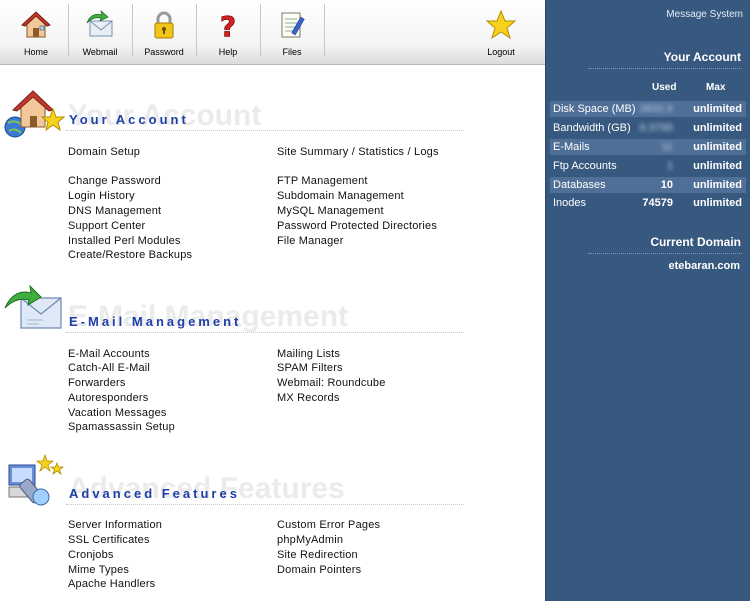  Describe the element at coordinates (130, 255) in the screenshot. I see `link-create-restore-backups: Create/Restore Backups` at that location.